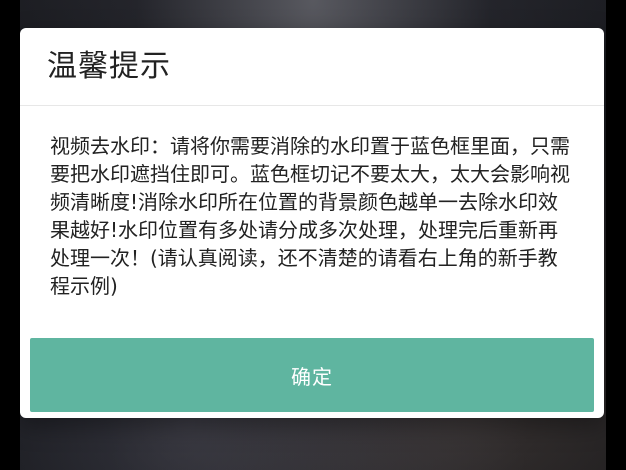 The height and width of the screenshot is (470, 626). Describe the element at coordinates (10, 235) in the screenshot. I see `left-letterbox` at that location.